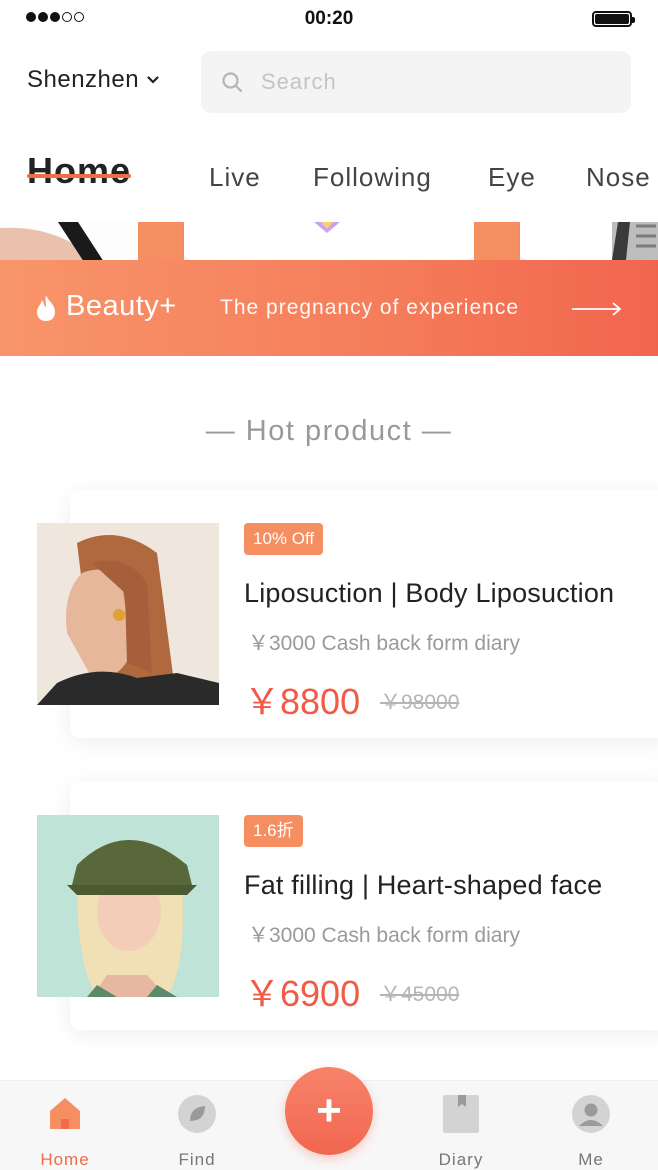 The image size is (658, 1170). Describe the element at coordinates (232, 82) in the screenshot. I see `search-icon` at that location.